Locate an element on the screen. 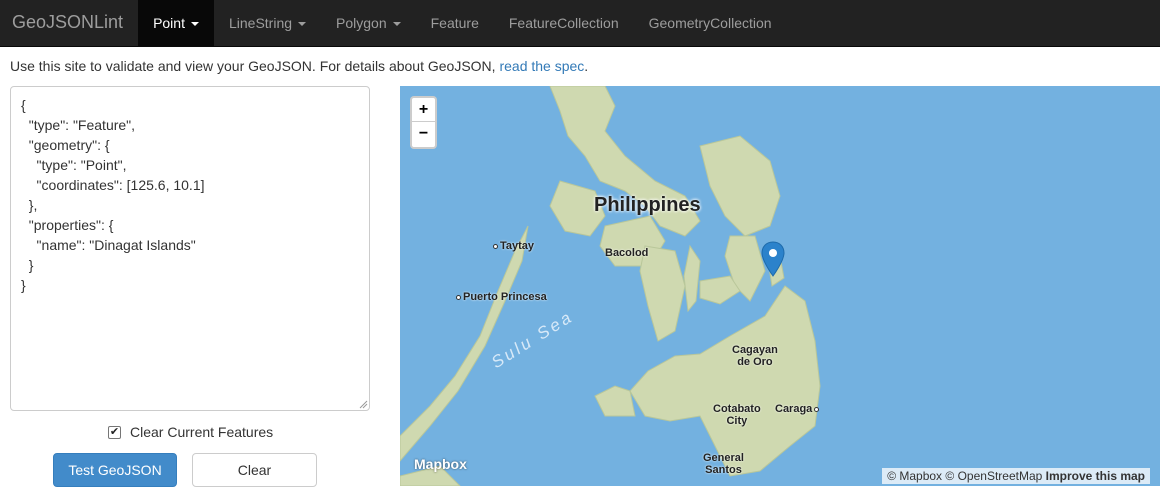  intro-suffix: . is located at coordinates (586, 66).